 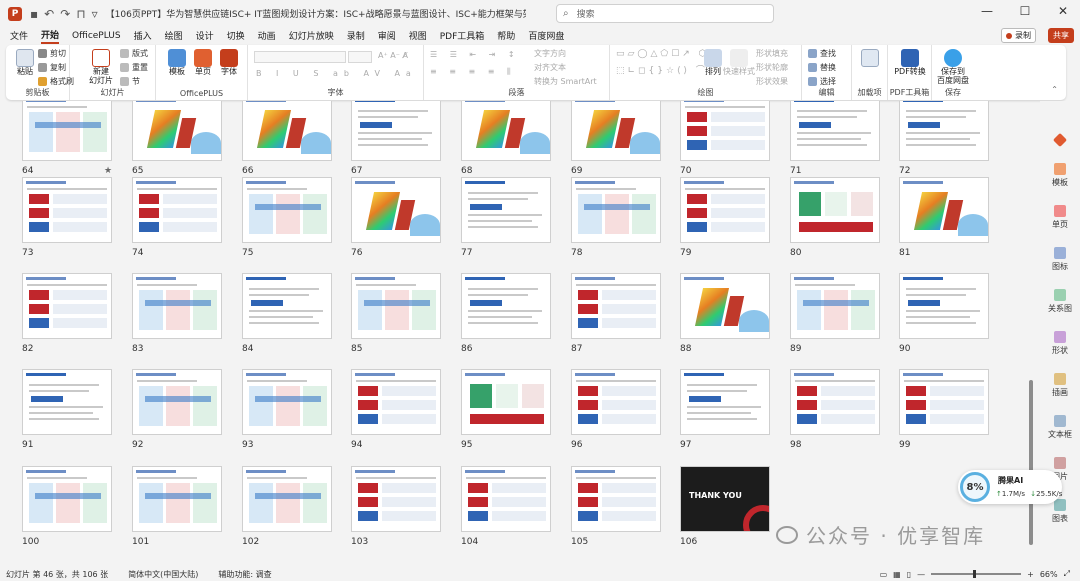 What do you see at coordinates (546, 35) in the screenshot?
I see `tab-14: 百度网盘` at bounding box center [546, 35].